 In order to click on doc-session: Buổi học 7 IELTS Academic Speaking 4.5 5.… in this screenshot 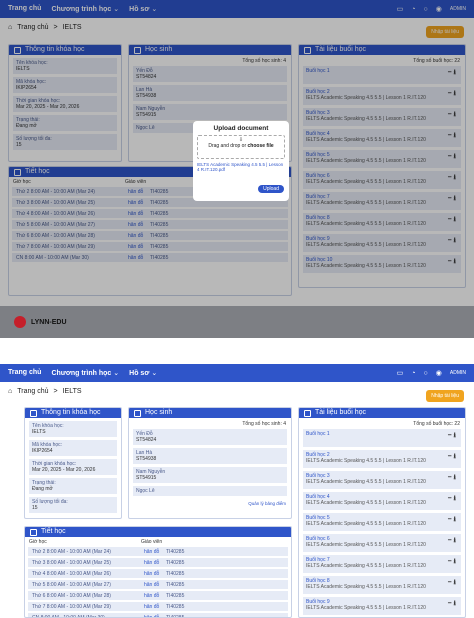, I will do `click(382, 564)`.